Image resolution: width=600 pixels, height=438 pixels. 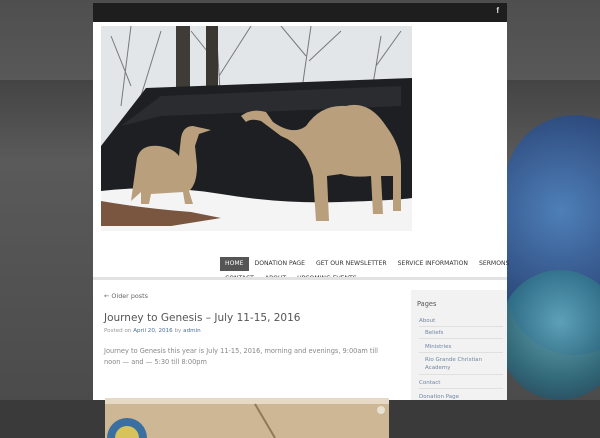 I want to click on nav-item-sermons: SERMONS, so click(x=494, y=264).